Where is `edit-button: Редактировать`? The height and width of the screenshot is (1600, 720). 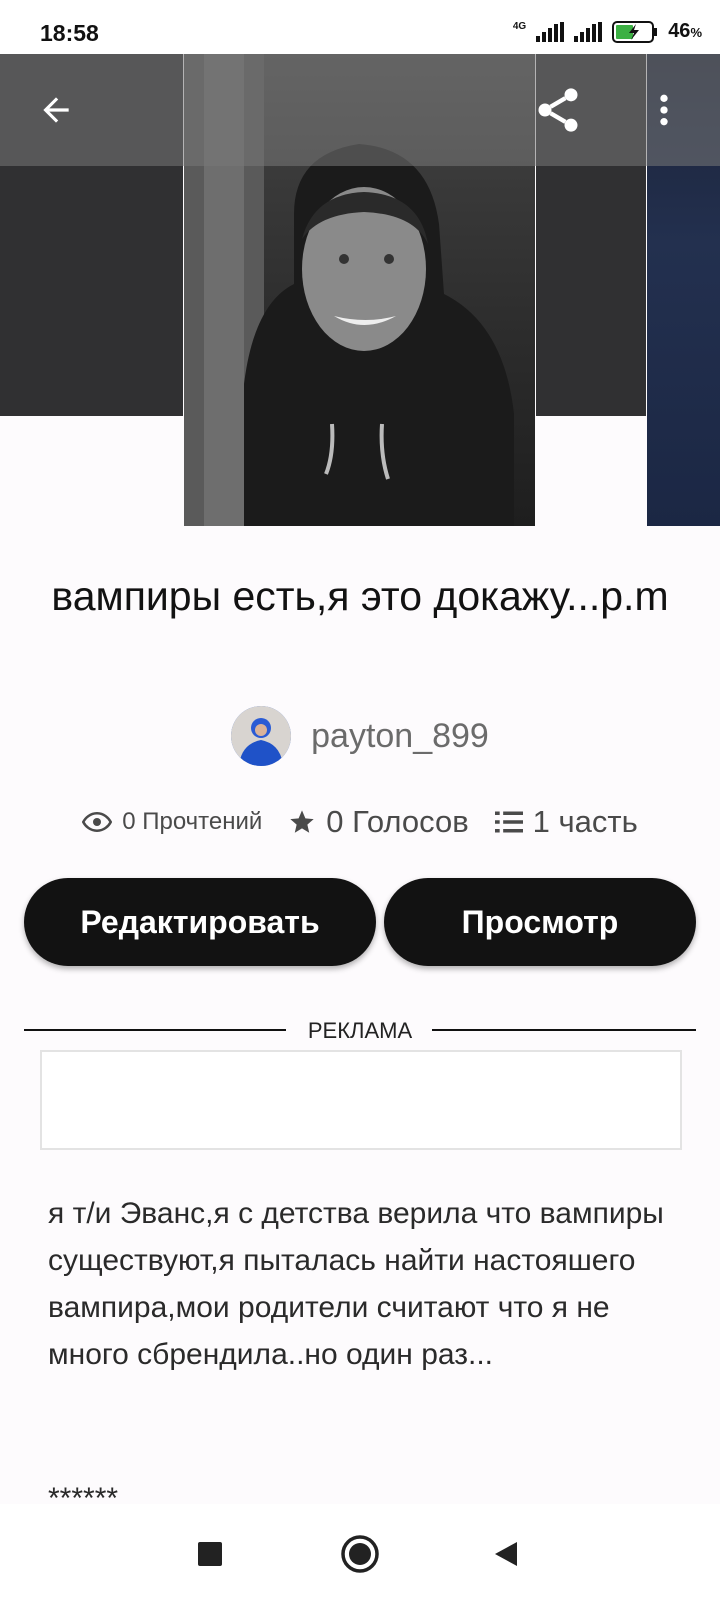
edit-button: Редактировать is located at coordinates (200, 922).